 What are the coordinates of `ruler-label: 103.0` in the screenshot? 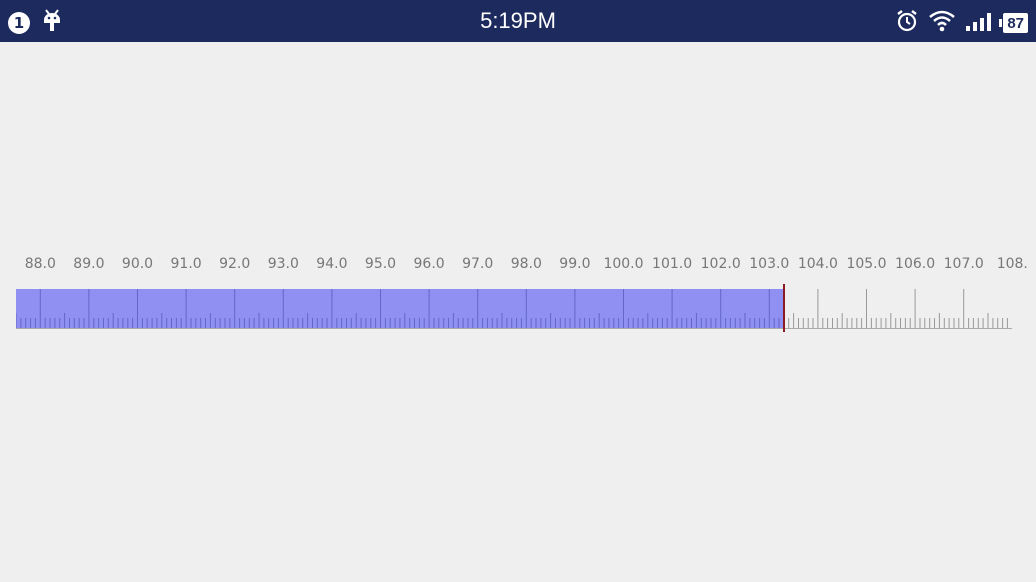 It's located at (769, 264).